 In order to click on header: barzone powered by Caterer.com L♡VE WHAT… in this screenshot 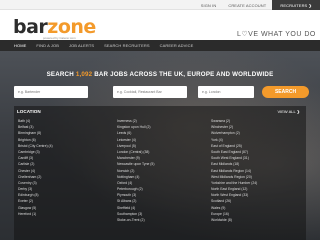, I will do `click(160, 25)`.